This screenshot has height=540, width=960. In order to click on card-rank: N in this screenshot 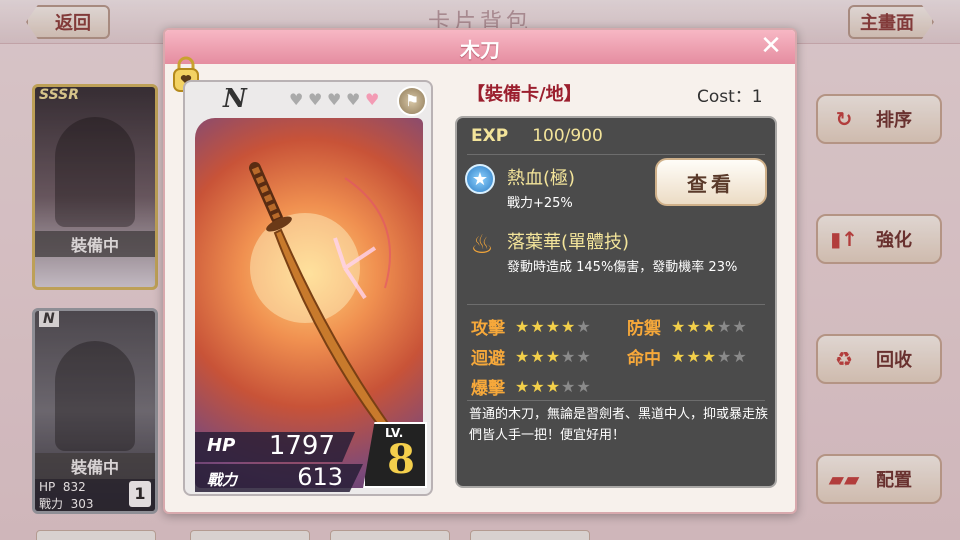, I will do `click(235, 99)`.